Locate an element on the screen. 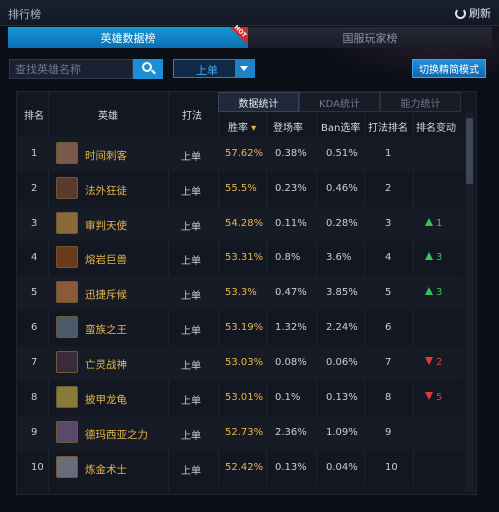 This screenshot has width=499, height=512. table-row: 2 法外狂徒 上单 55.5% 0.23% 0.46% 2 is located at coordinates (240, 189).